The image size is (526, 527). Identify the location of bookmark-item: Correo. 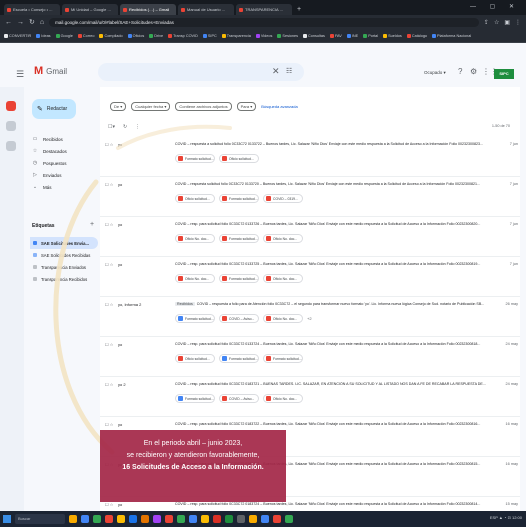
(85, 35).